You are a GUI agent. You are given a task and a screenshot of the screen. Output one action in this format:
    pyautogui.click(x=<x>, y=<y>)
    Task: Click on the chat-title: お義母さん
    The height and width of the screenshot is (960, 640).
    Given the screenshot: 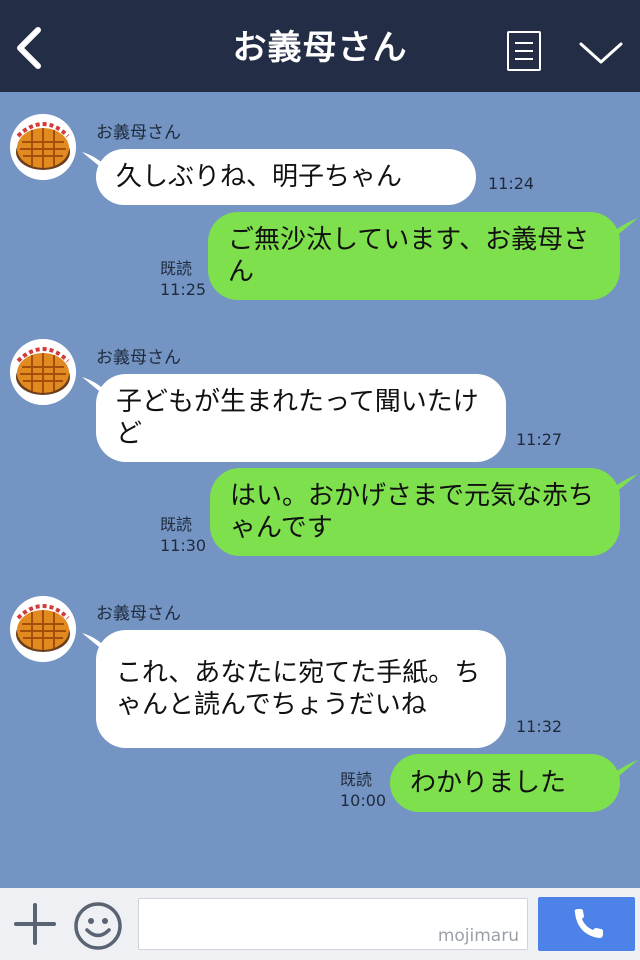 What is the action you would take?
    pyautogui.click(x=320, y=48)
    